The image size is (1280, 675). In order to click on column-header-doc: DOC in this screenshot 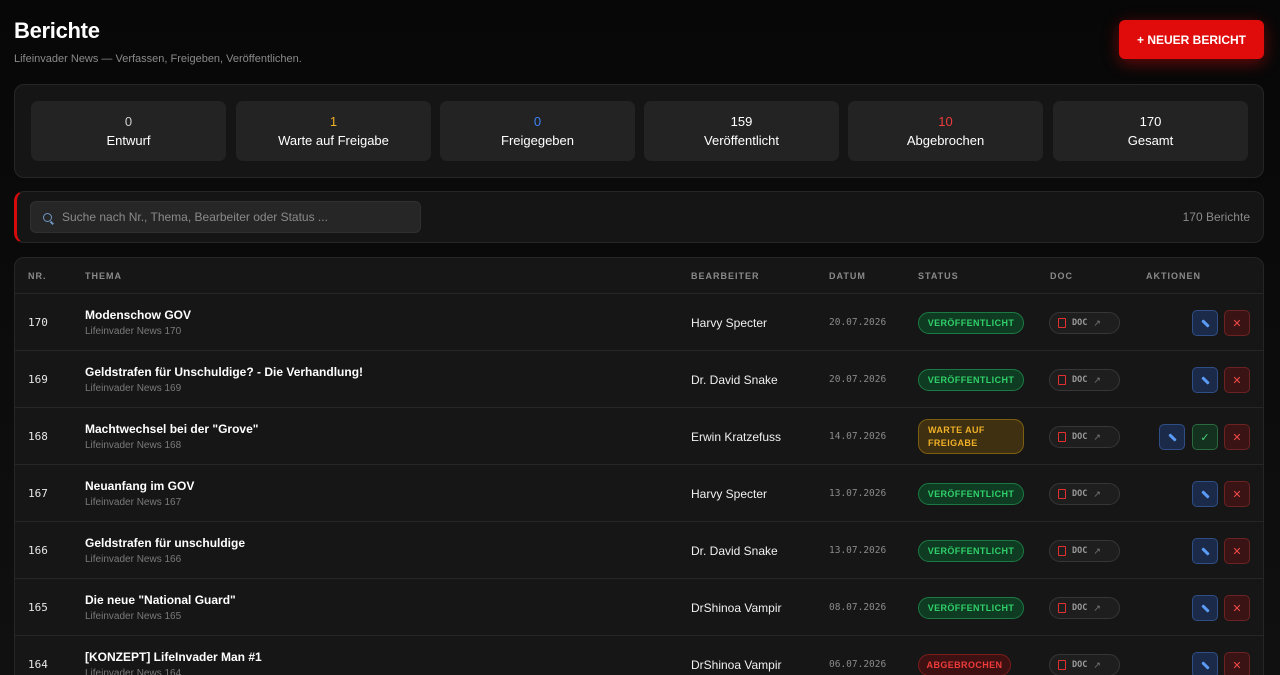, I will do `click(1061, 276)`.